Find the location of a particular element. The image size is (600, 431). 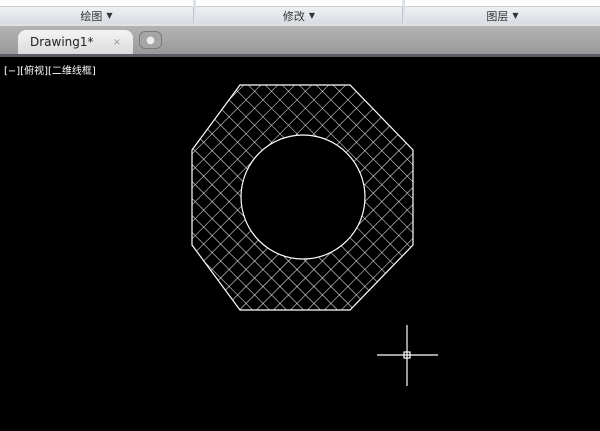

close-icon: × is located at coordinates (117, 42).